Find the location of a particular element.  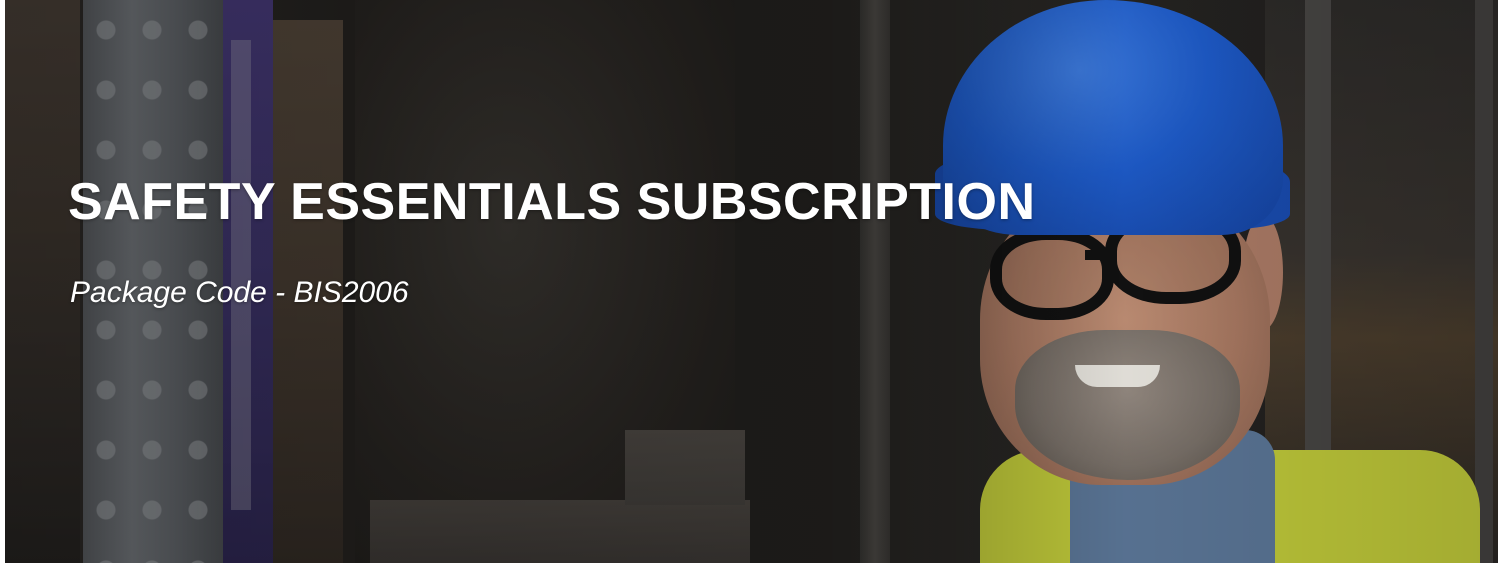

page-title: SAFETY ESSENTIALS SUBSCRIPTION is located at coordinates (552, 202).